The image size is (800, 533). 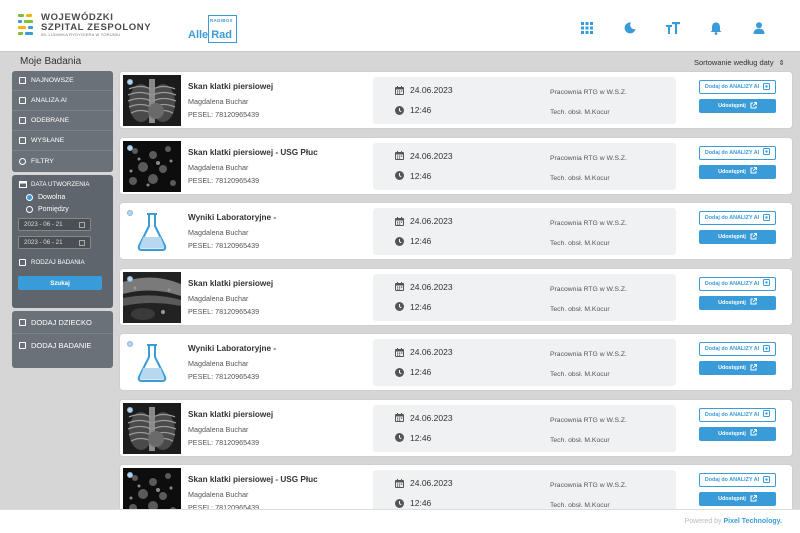 What do you see at coordinates (629, 28) in the screenshot?
I see `moon-icon` at bounding box center [629, 28].